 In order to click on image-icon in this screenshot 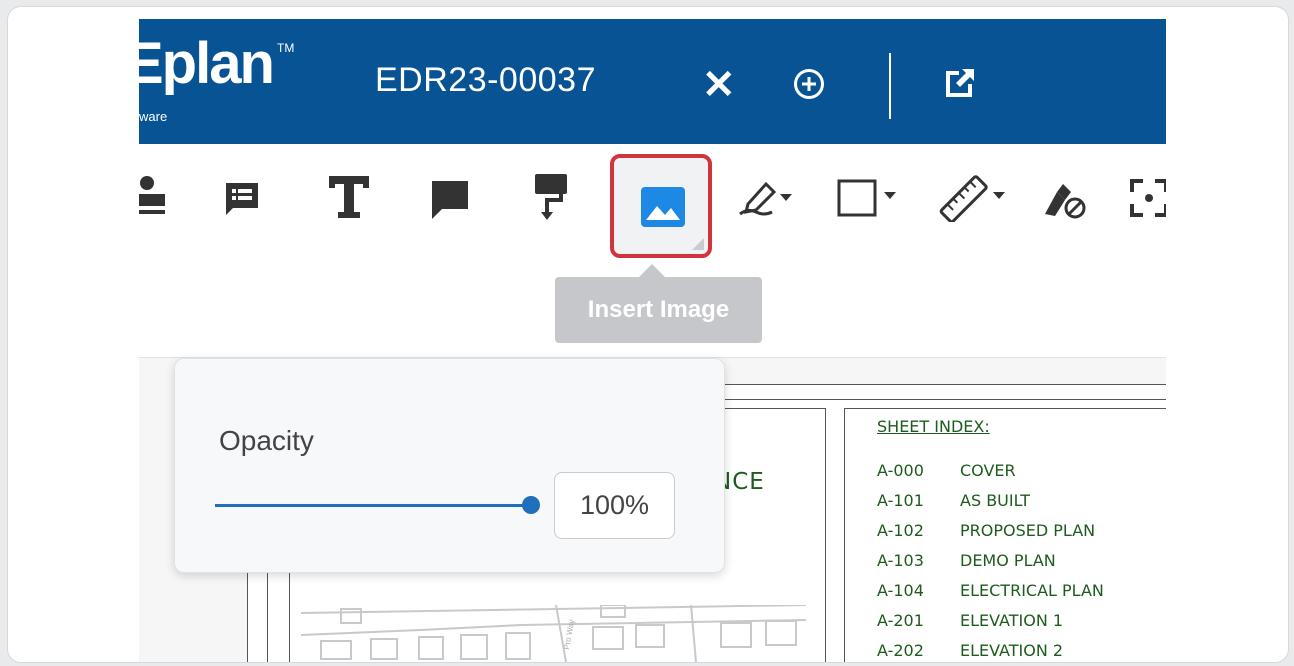, I will do `click(663, 207)`.